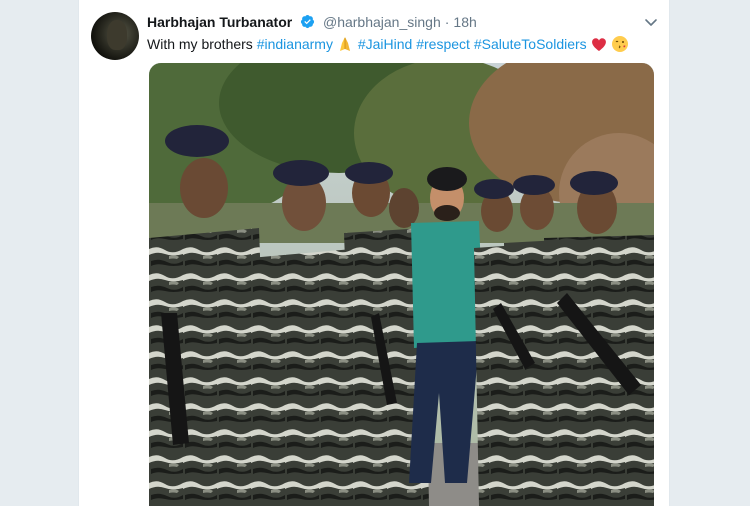  What do you see at coordinates (530, 44) in the screenshot?
I see `hashtag-salutetosoldiers: #SaluteToSoldiers` at bounding box center [530, 44].